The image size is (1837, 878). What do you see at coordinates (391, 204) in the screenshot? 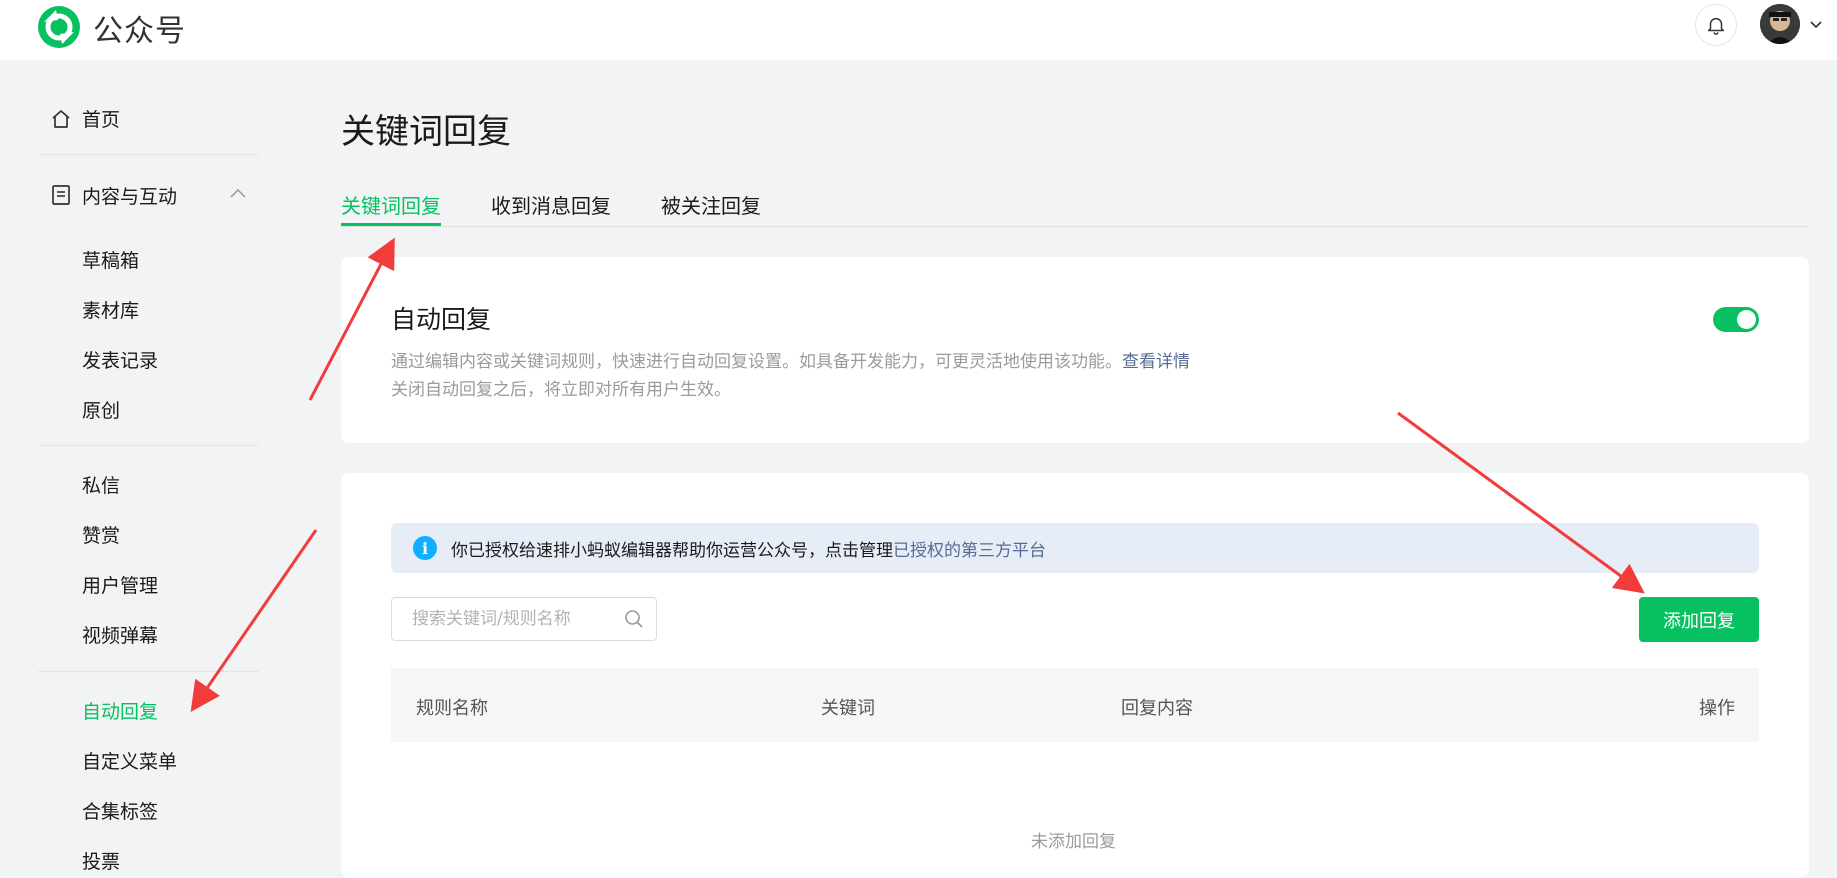
I see `tab-keyword-reply: 关键词回复` at bounding box center [391, 204].